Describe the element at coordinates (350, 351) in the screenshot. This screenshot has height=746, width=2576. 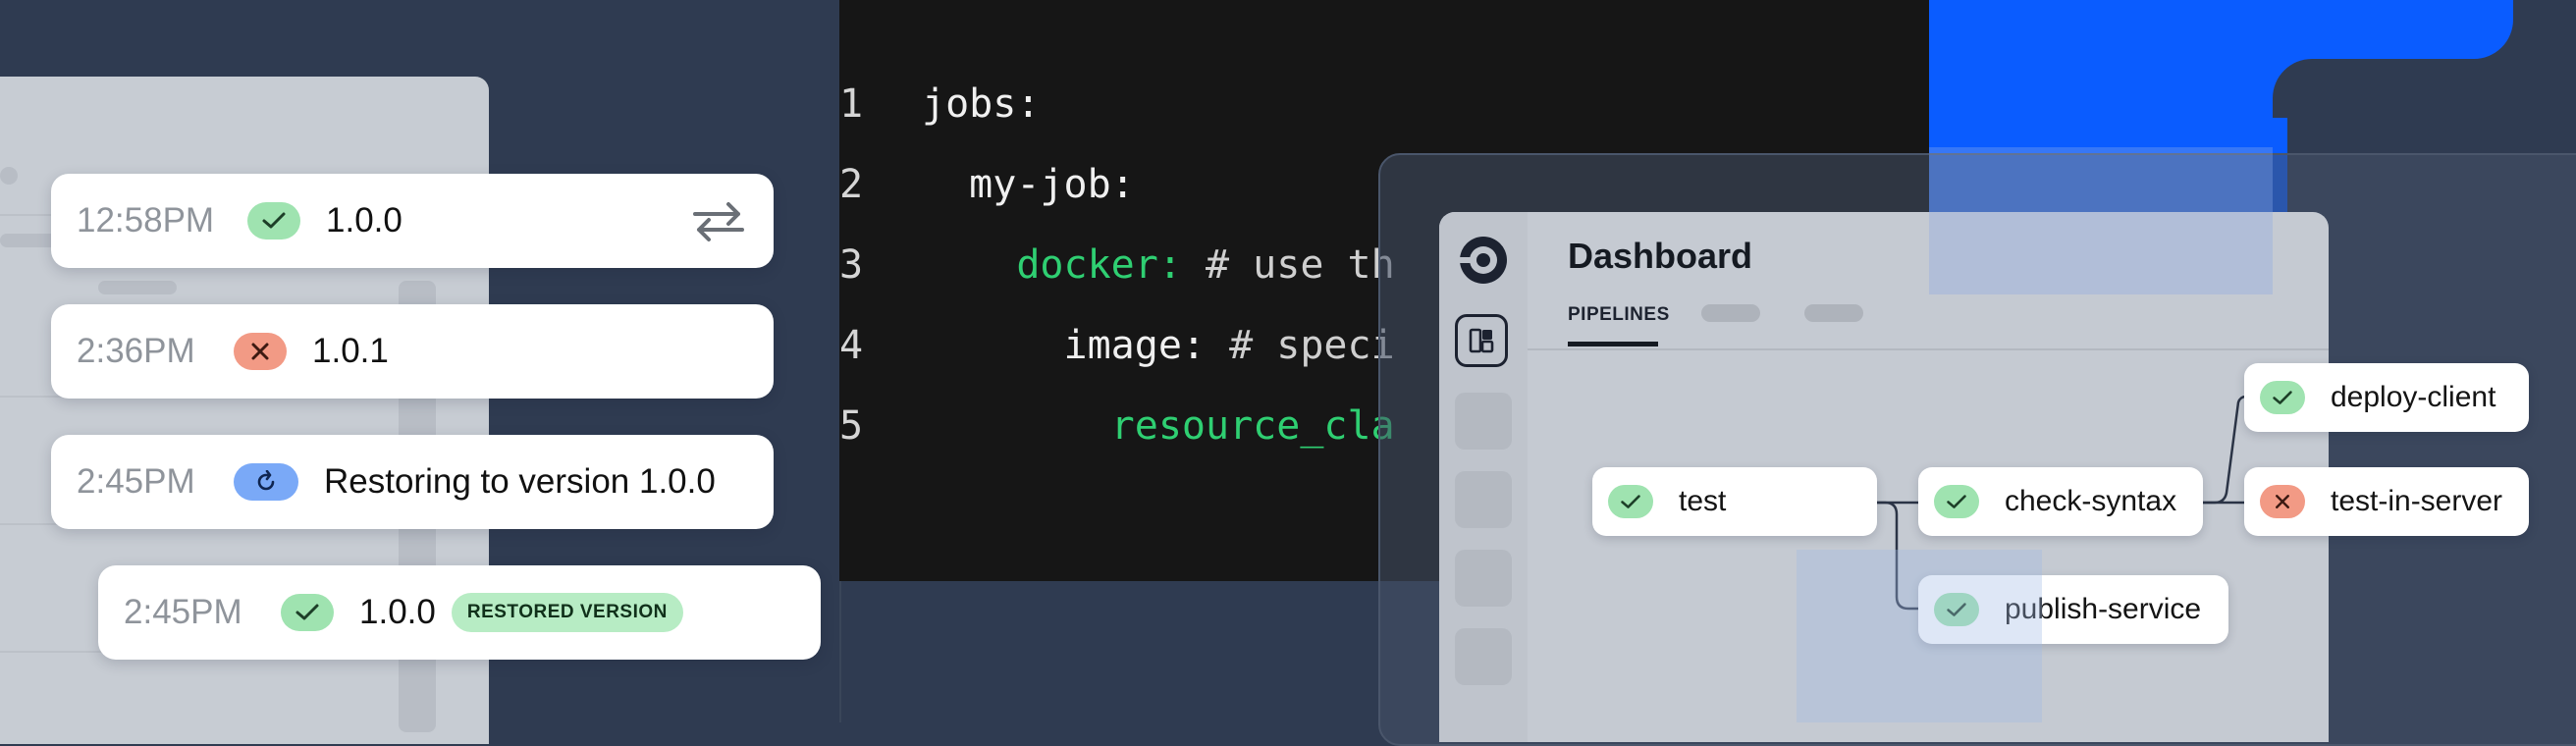
I see `entry-version: 1.0.1` at that location.